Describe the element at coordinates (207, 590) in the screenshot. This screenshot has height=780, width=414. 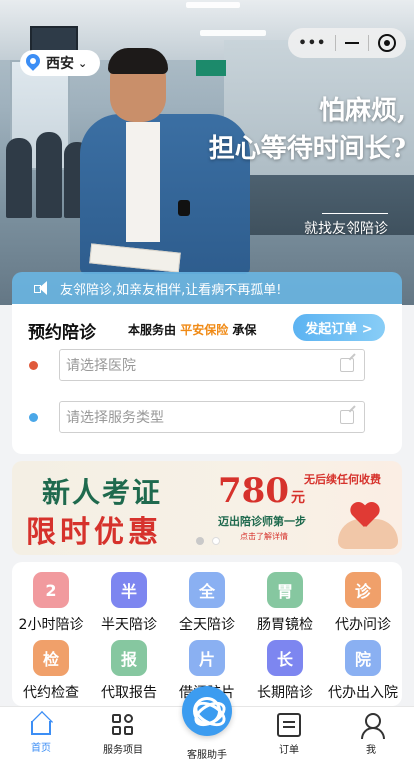
I see `full-day-icon: 全` at that location.